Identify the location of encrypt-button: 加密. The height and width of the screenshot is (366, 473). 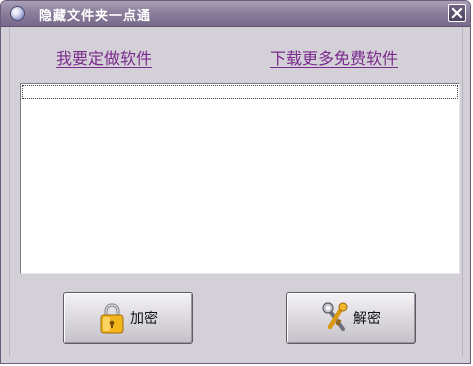
(128, 318).